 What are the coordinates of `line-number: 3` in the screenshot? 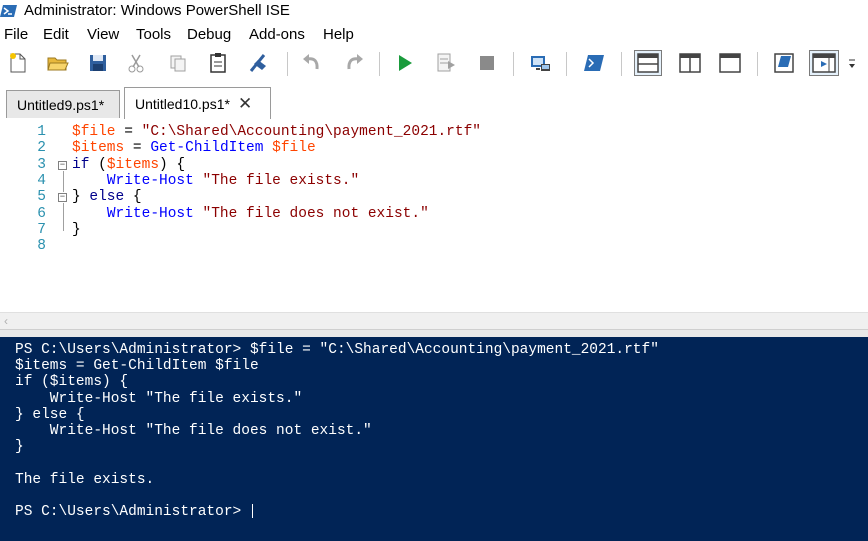 It's located at (41, 164).